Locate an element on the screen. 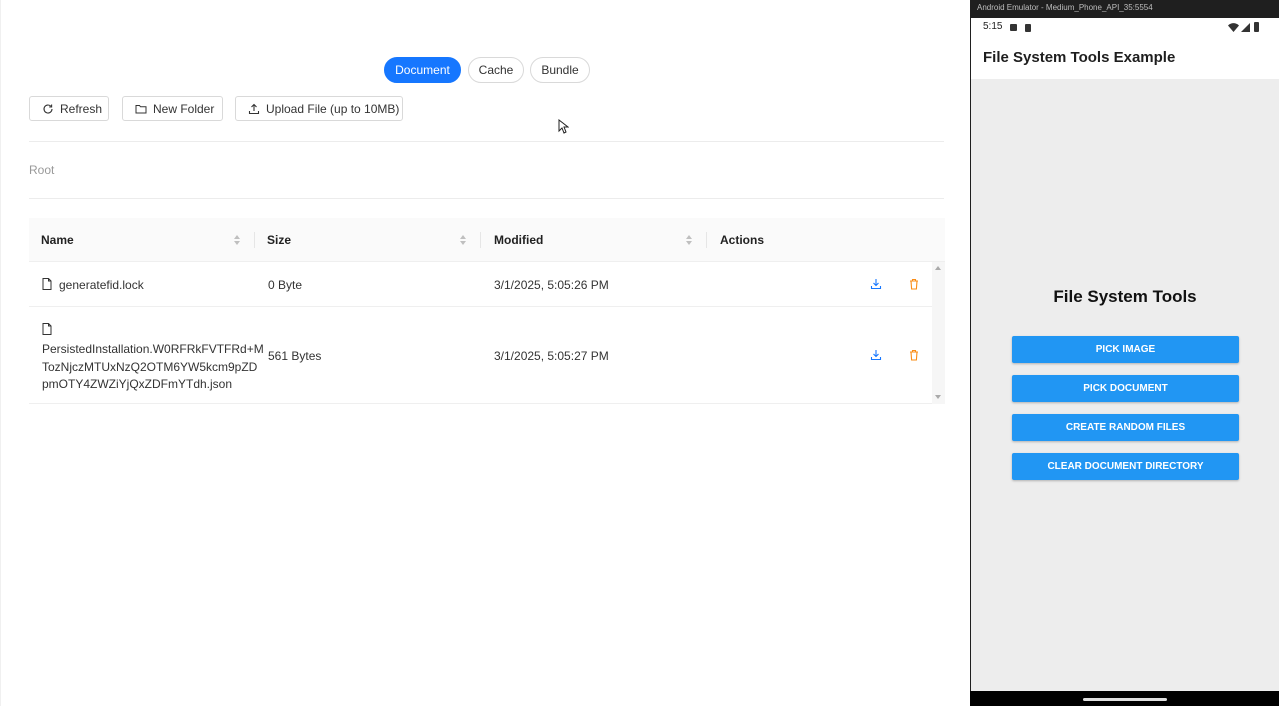  folder-icon is located at coordinates (141, 108).